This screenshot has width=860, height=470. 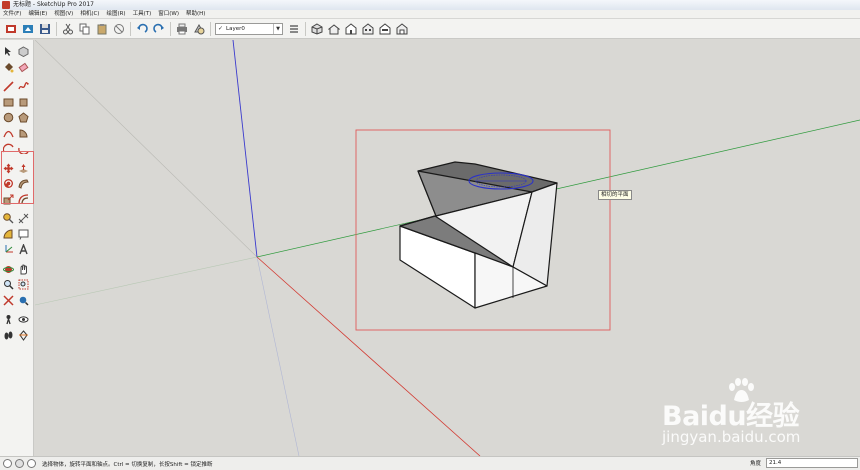 I want to click on layer-dropdown: ✓ Layer0 ▼, so click(x=249, y=28).